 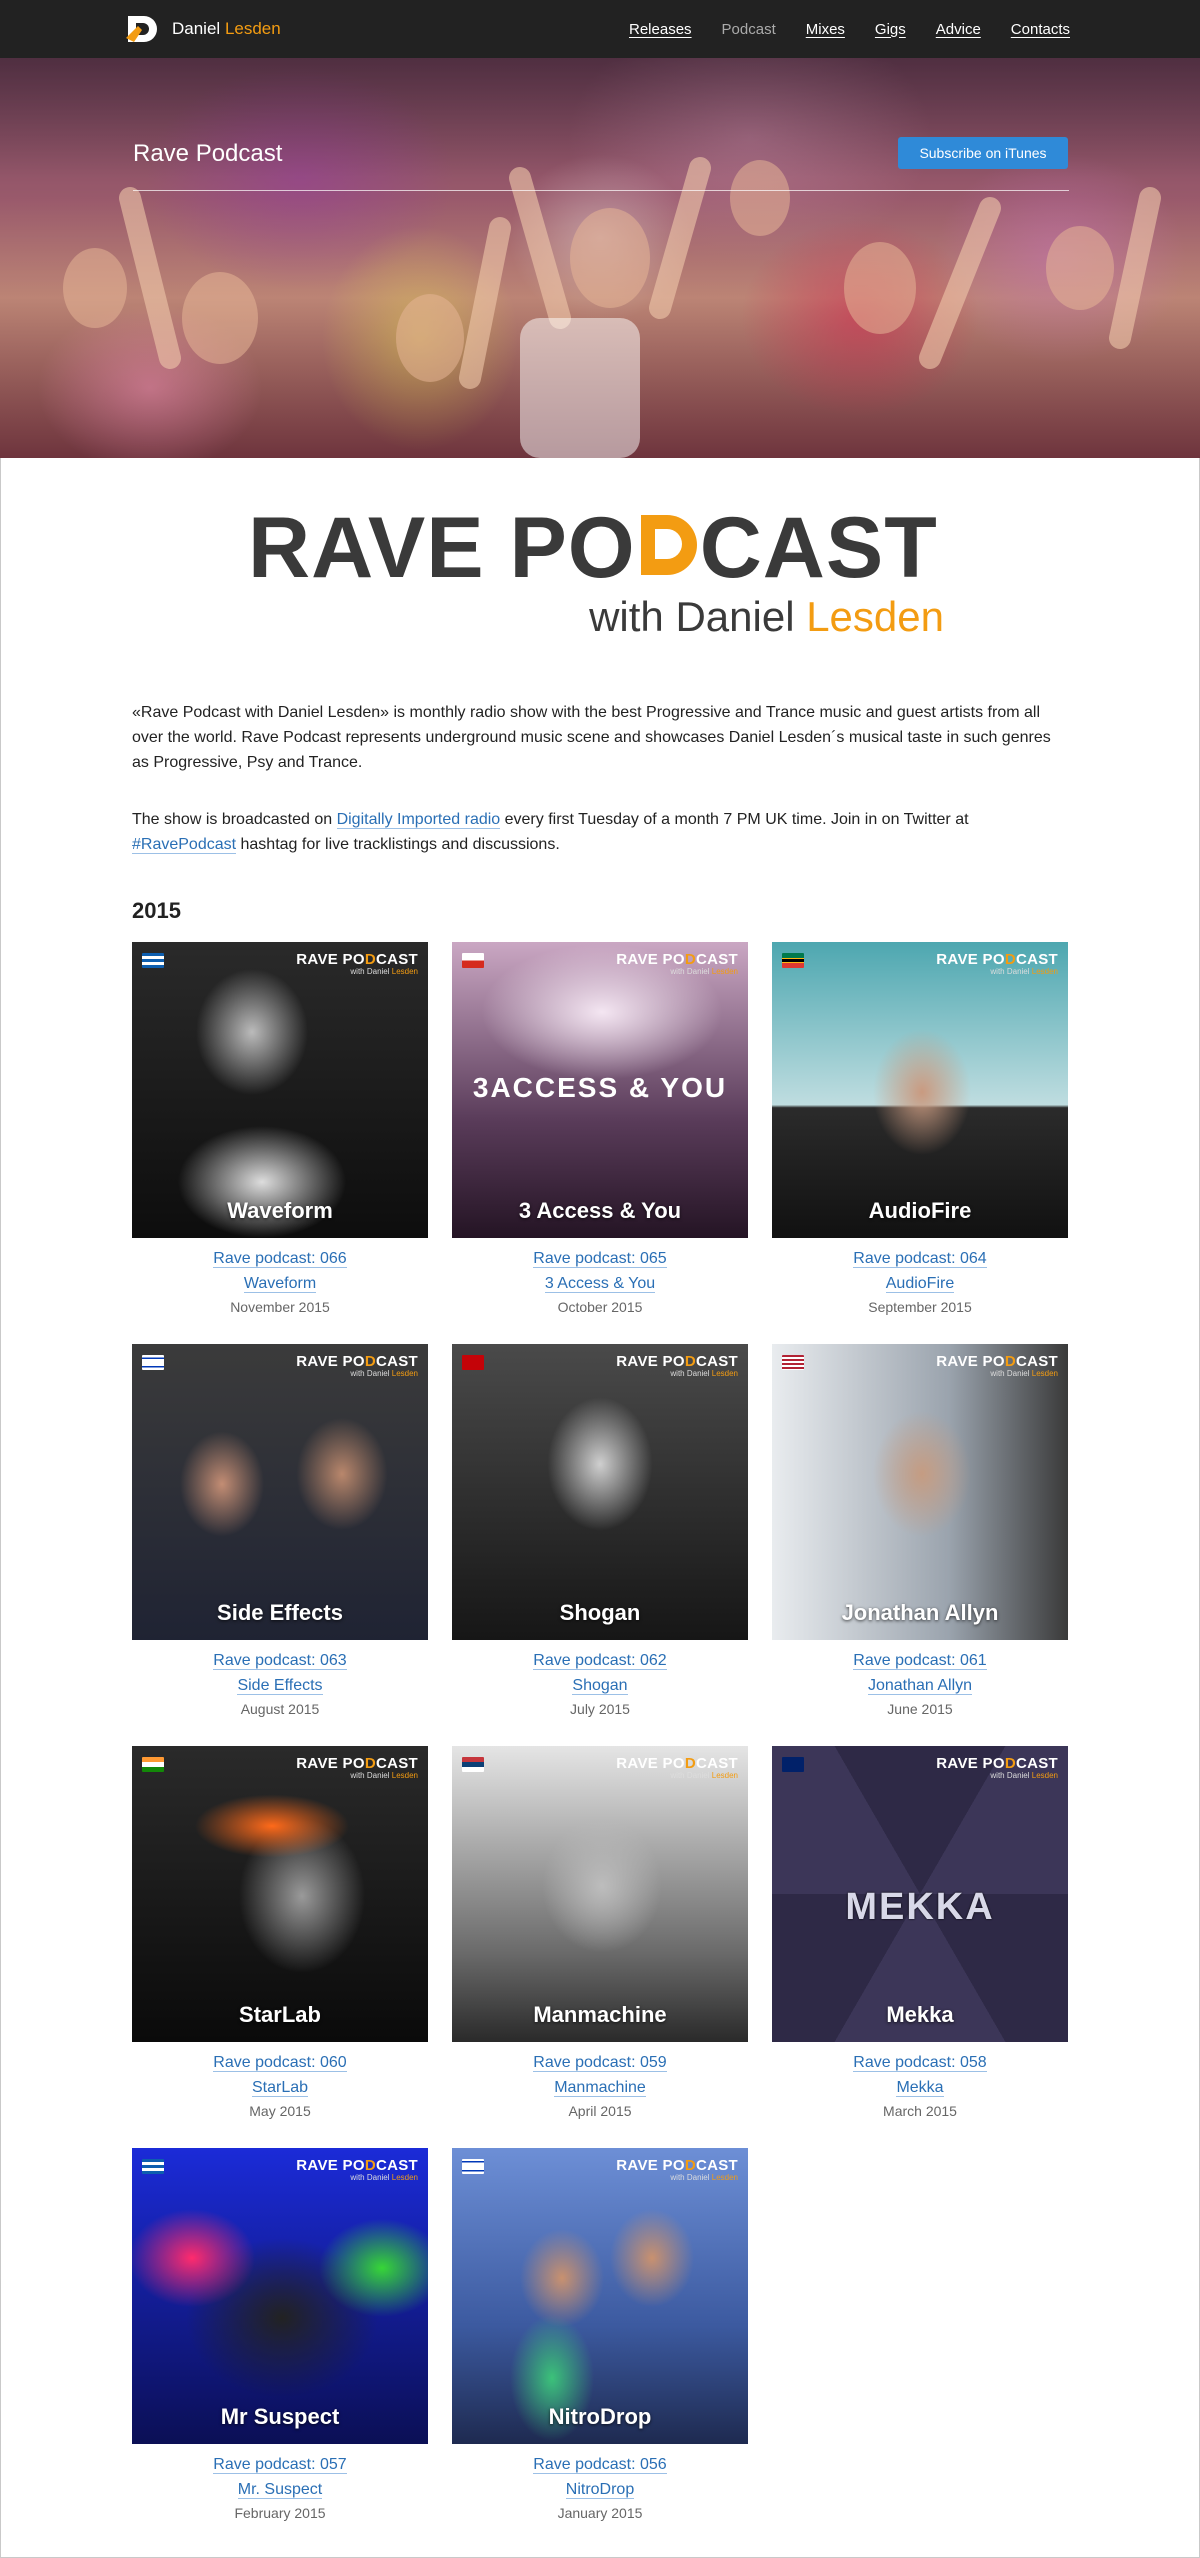 What do you see at coordinates (280, 2464) in the screenshot?
I see `episode-link: Rave podcast: 057` at bounding box center [280, 2464].